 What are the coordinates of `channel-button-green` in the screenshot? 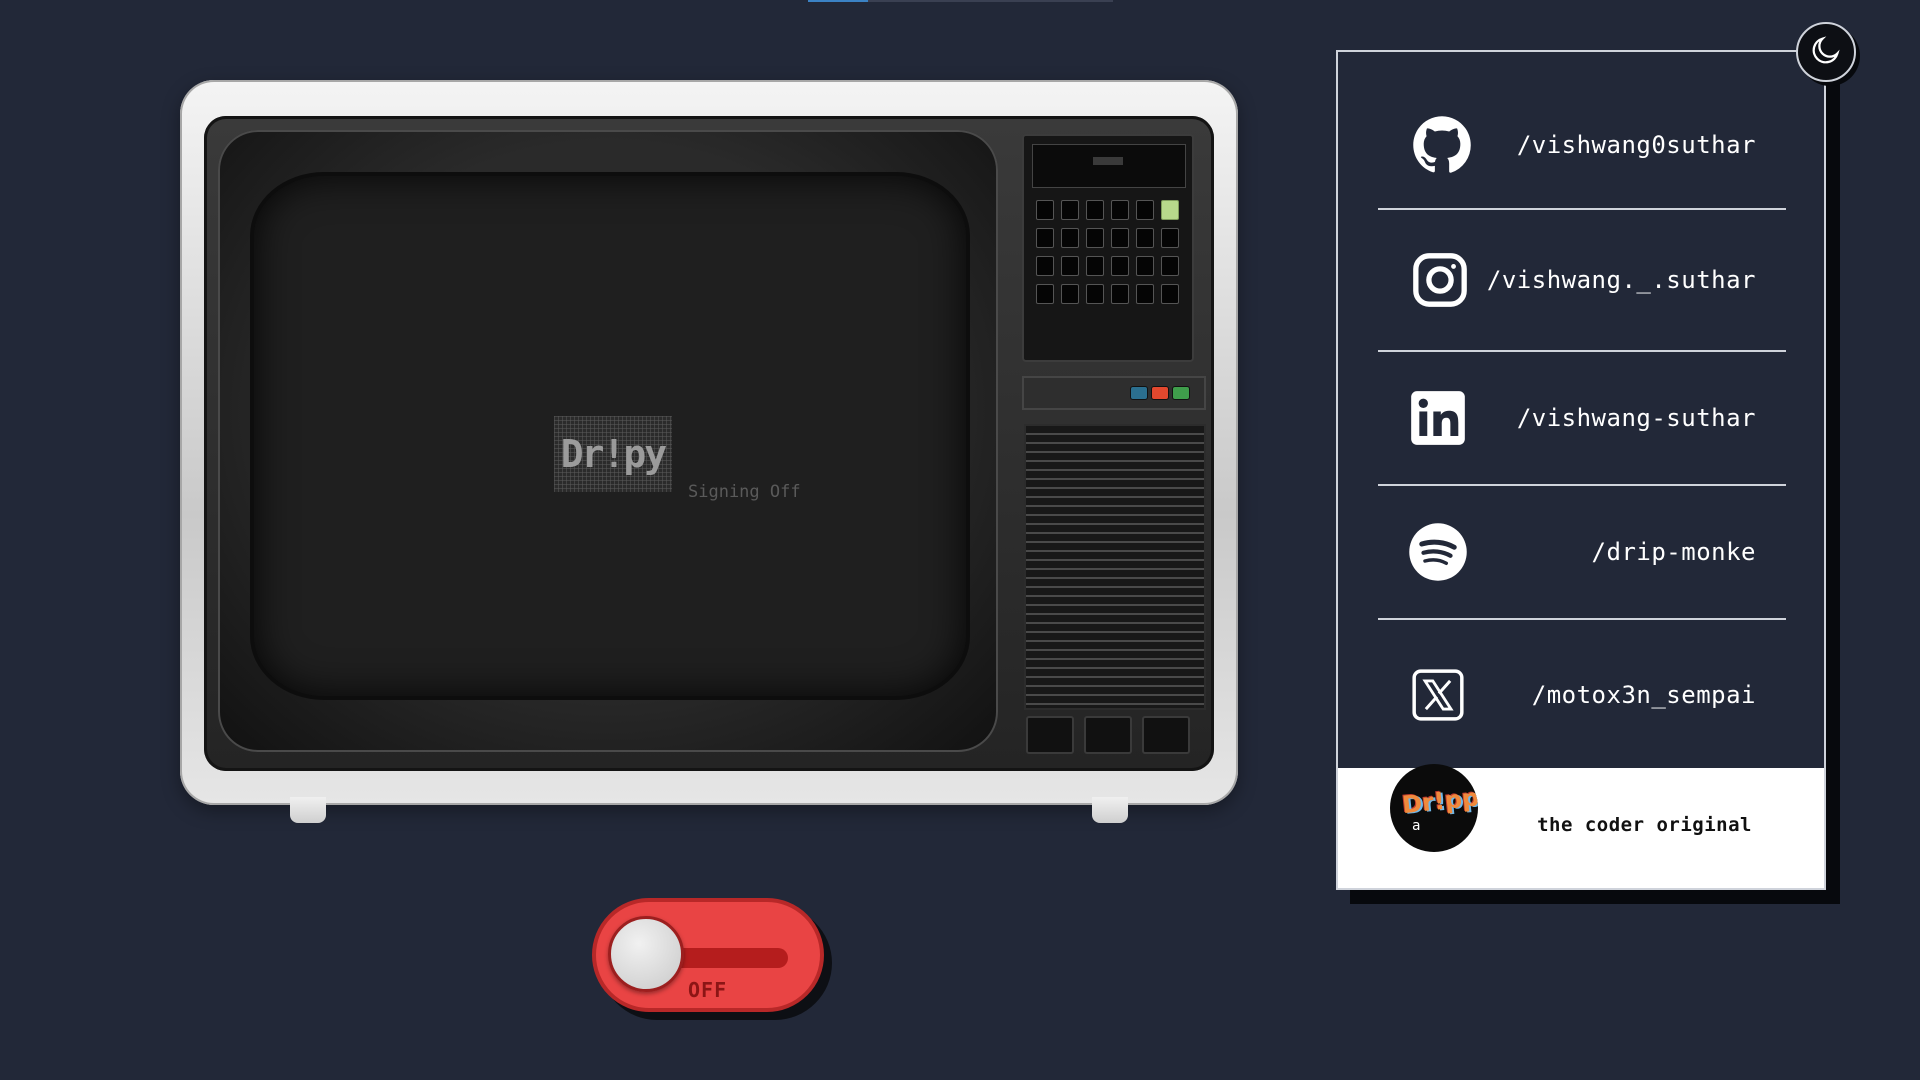 It's located at (1170, 210).